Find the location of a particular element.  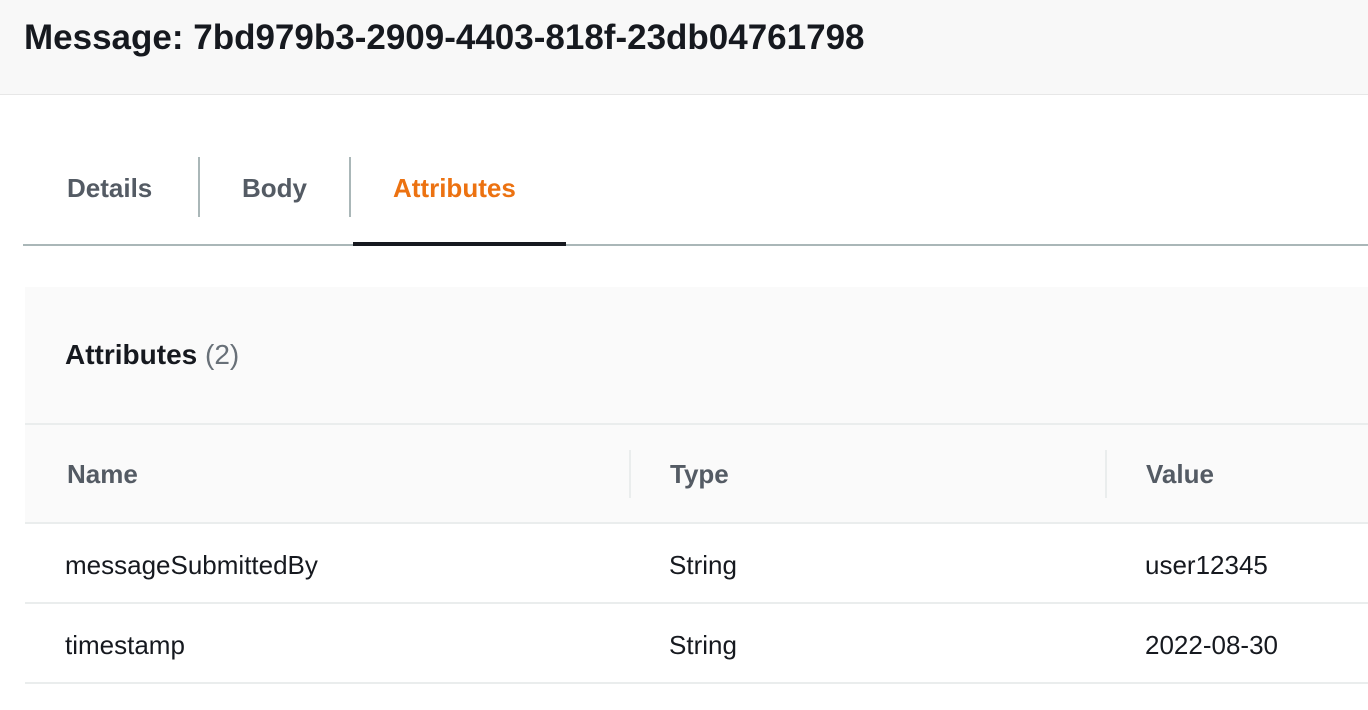

tab-details-label: Details is located at coordinates (110, 188).